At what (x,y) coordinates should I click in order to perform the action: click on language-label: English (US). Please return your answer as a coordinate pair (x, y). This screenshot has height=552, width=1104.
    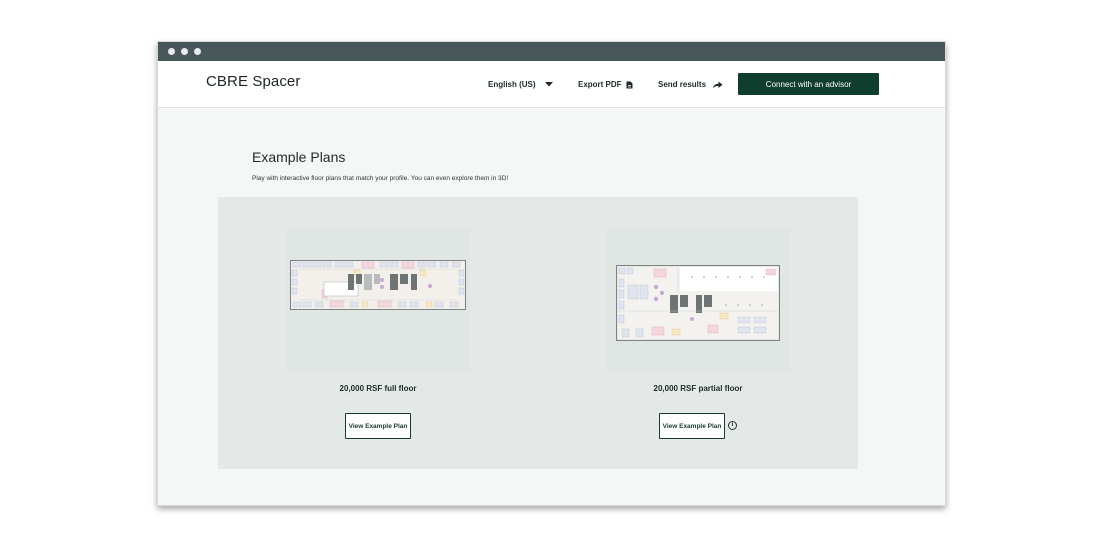
    Looking at the image, I should click on (512, 84).